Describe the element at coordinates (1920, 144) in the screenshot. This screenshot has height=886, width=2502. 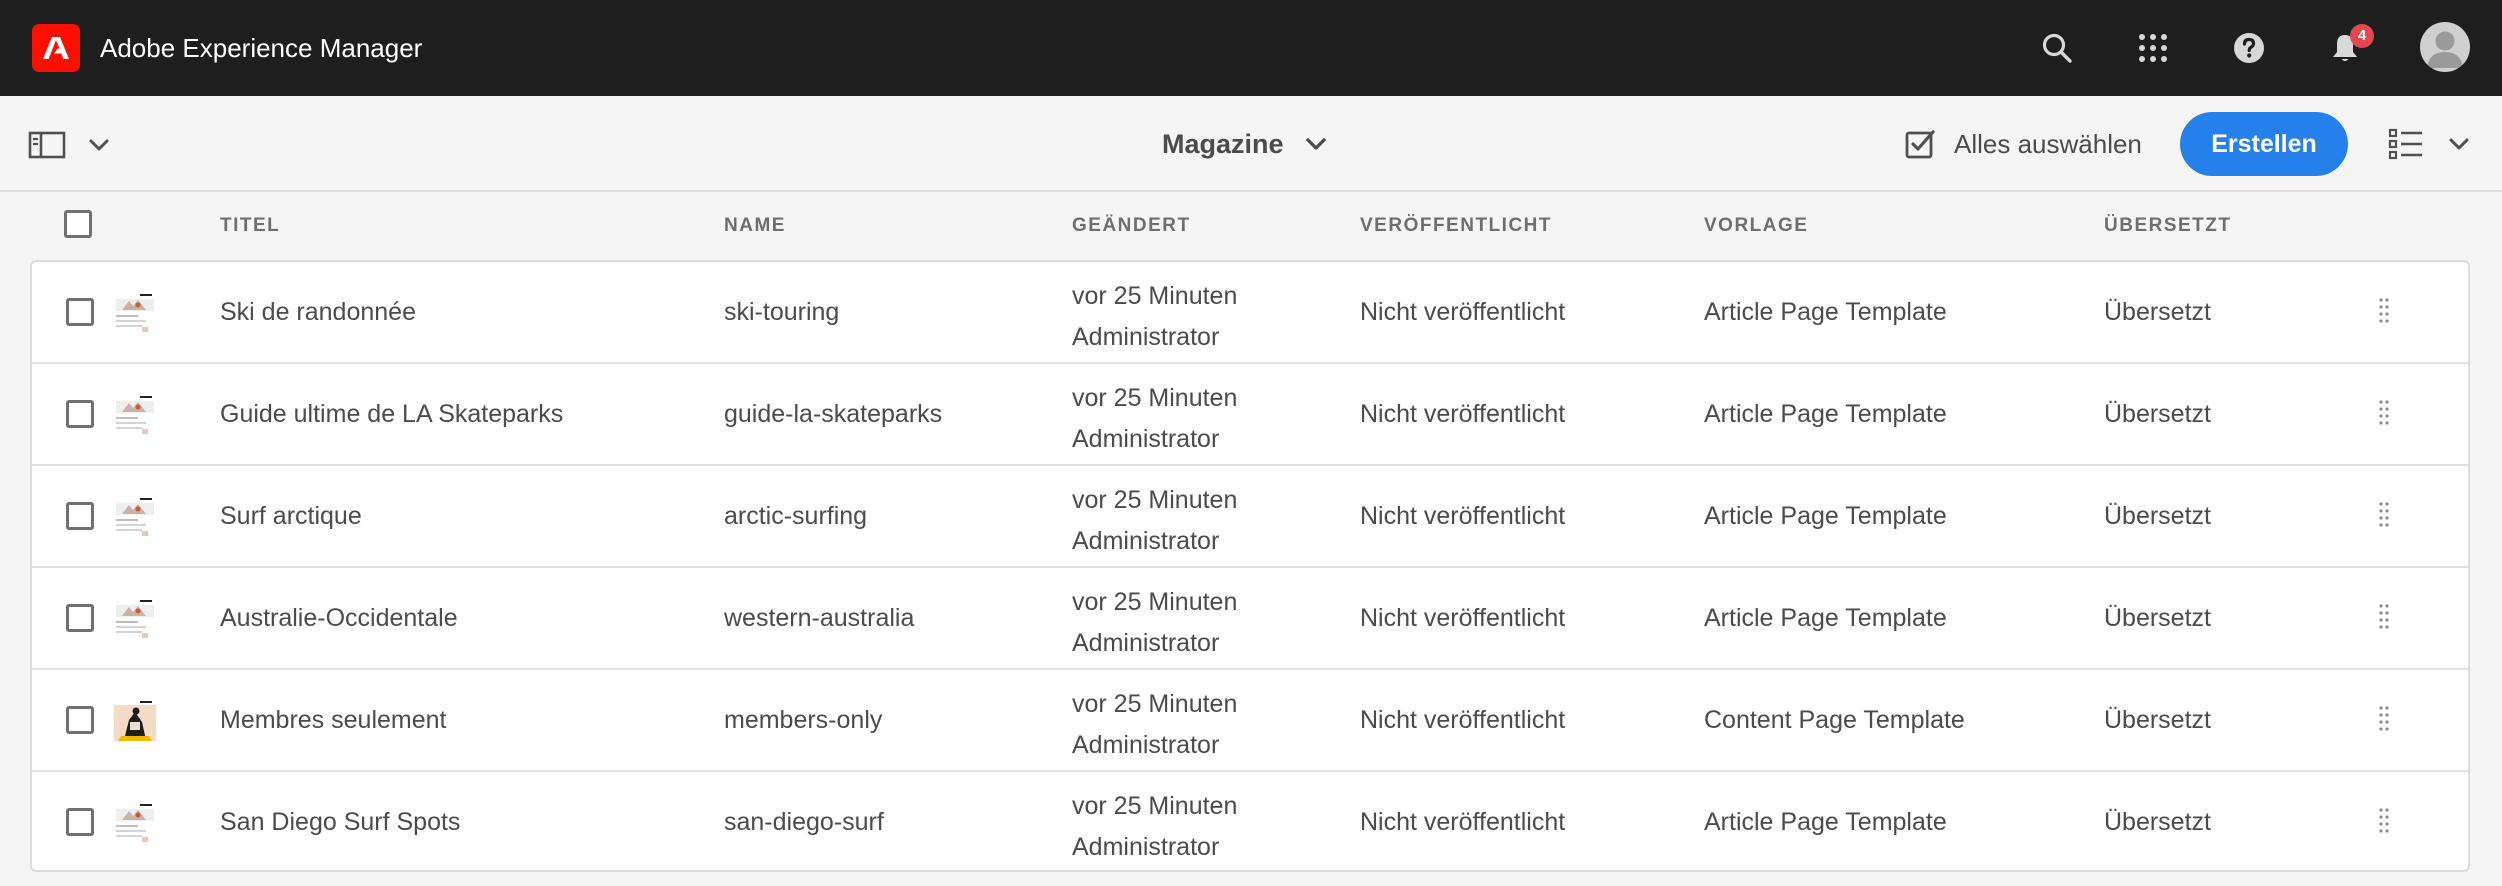
I see `checkbox-check-icon` at that location.